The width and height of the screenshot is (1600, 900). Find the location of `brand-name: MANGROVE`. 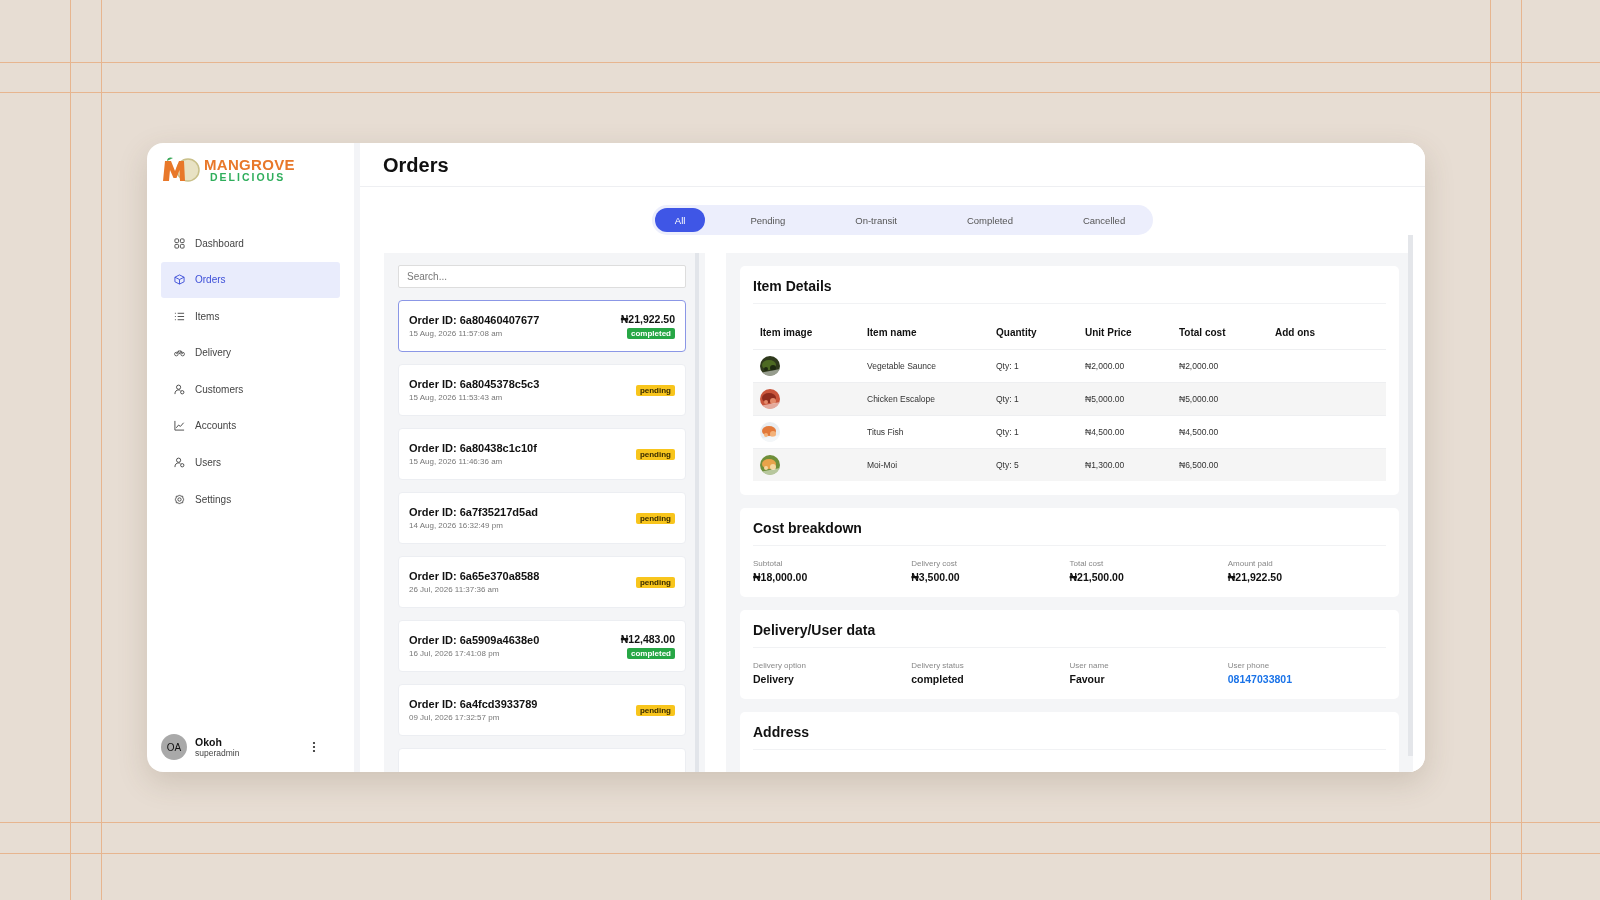

brand-name: MANGROVE is located at coordinates (249, 165).